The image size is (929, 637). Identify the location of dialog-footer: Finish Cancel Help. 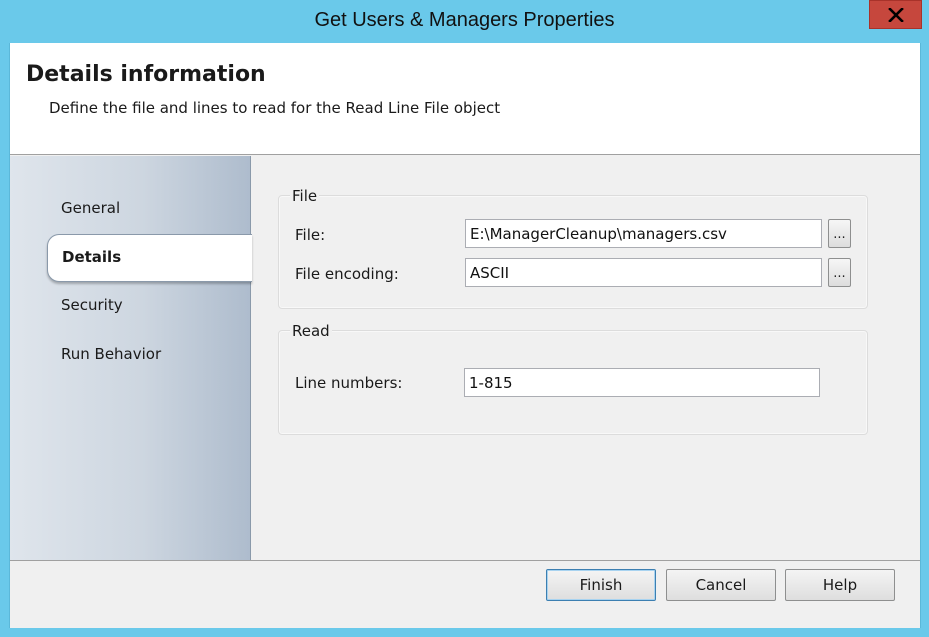
(465, 594).